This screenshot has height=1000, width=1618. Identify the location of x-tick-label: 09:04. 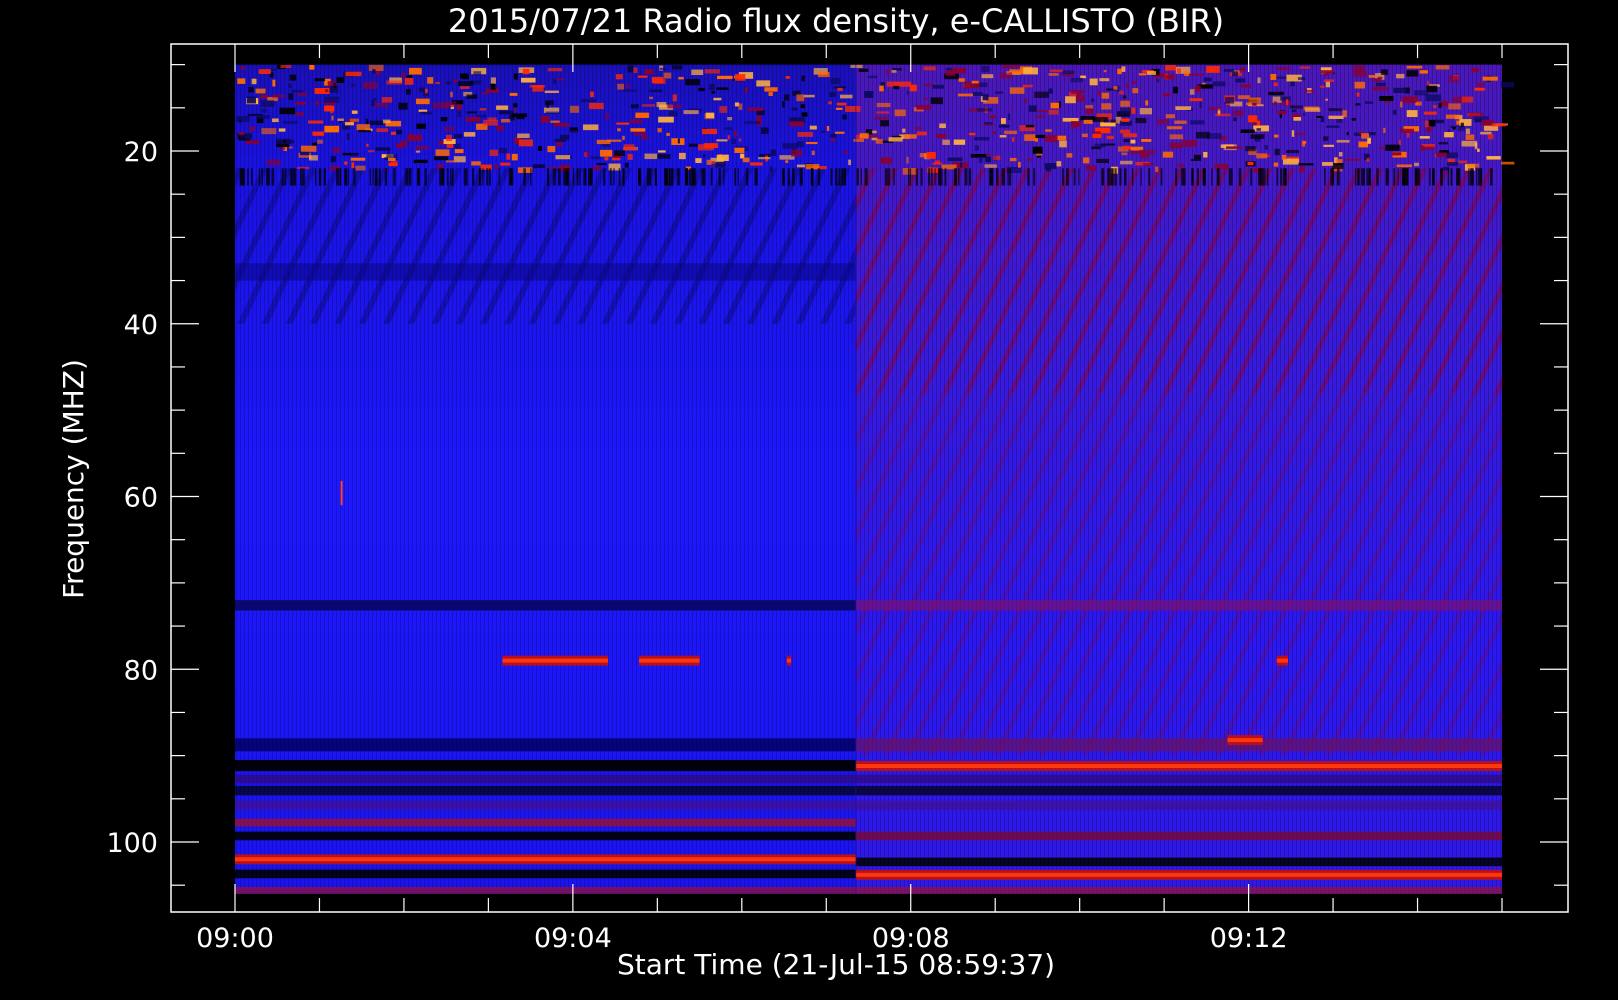
(573, 938).